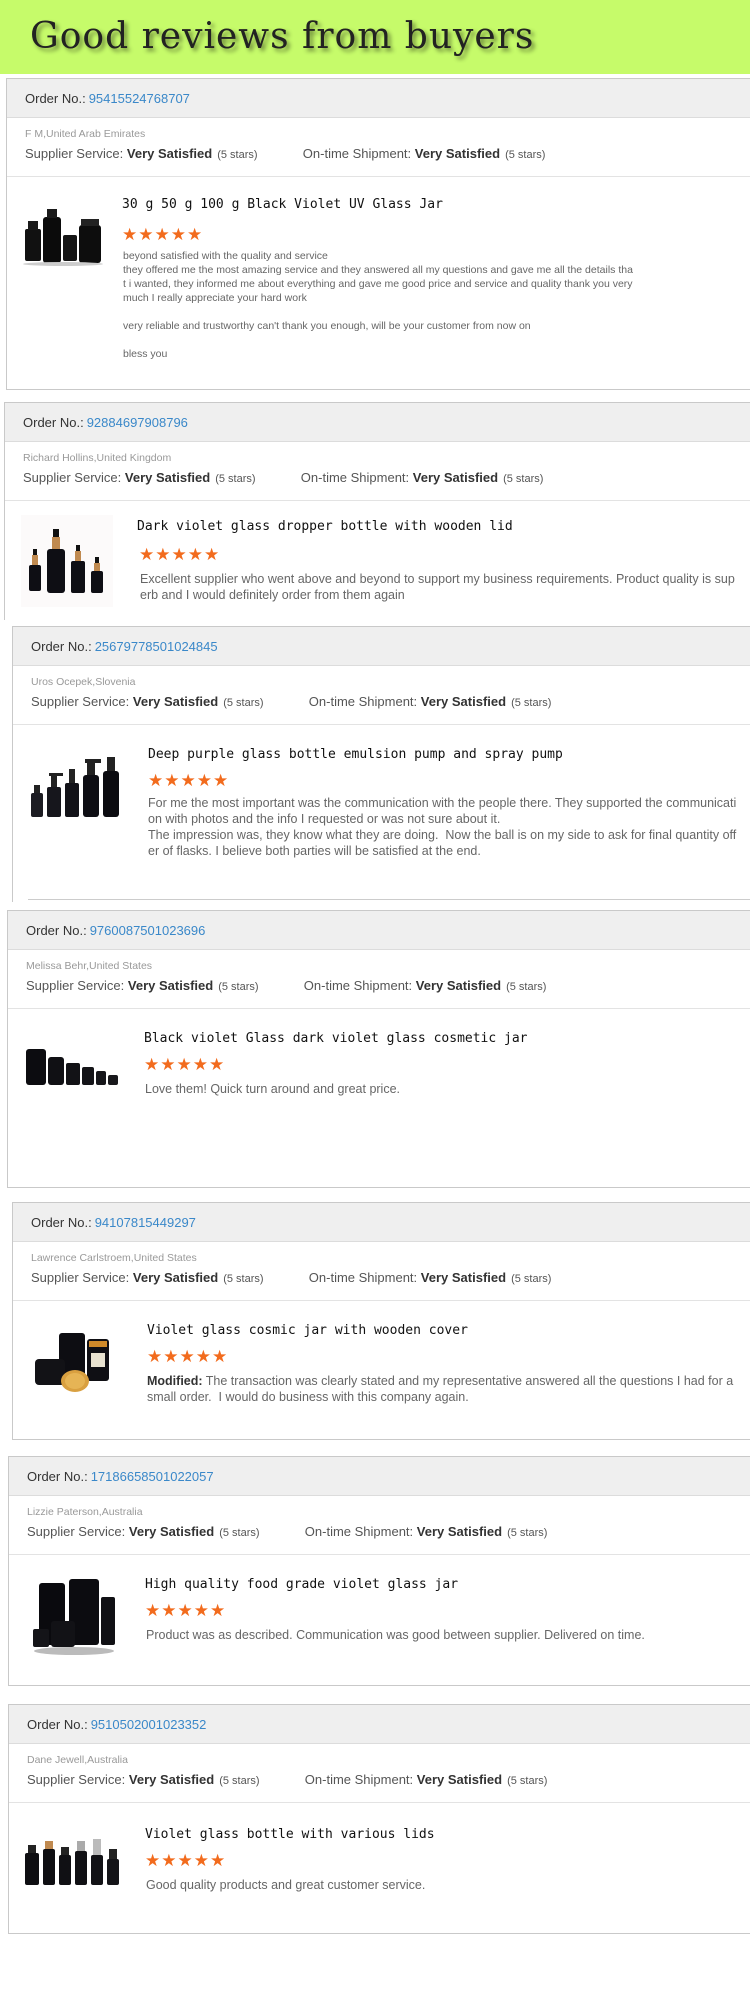 The height and width of the screenshot is (2000, 750). What do you see at coordinates (149, 1724) in the screenshot?
I see `order-number-link: 9510502001023352` at bounding box center [149, 1724].